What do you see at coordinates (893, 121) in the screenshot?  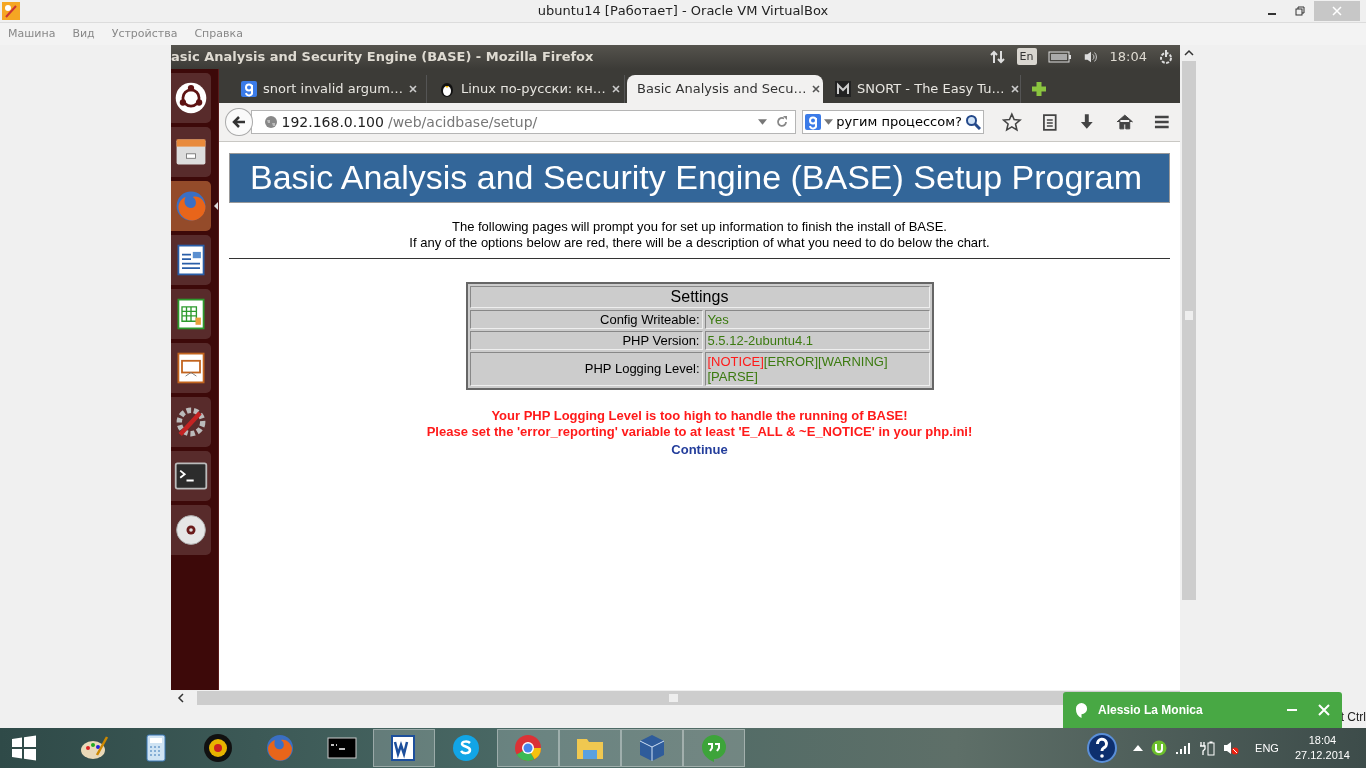 I see `search-field: ругим процессом?` at bounding box center [893, 121].